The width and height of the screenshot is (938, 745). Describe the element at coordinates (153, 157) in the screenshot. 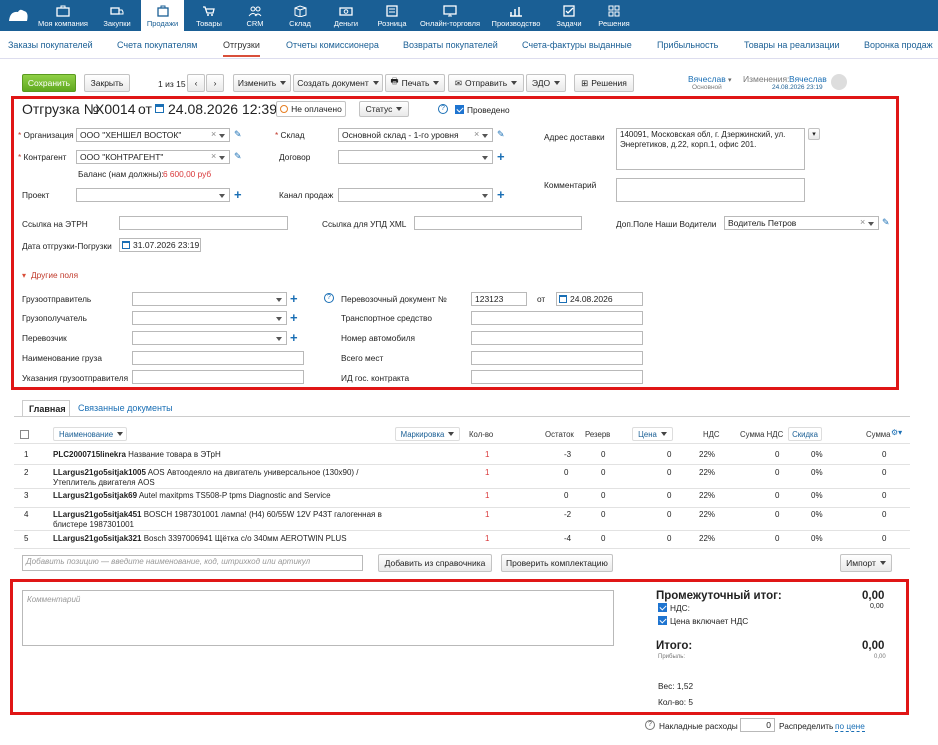

I see `contractor-select: ООО "КОНТРАГЕНТ"` at that location.